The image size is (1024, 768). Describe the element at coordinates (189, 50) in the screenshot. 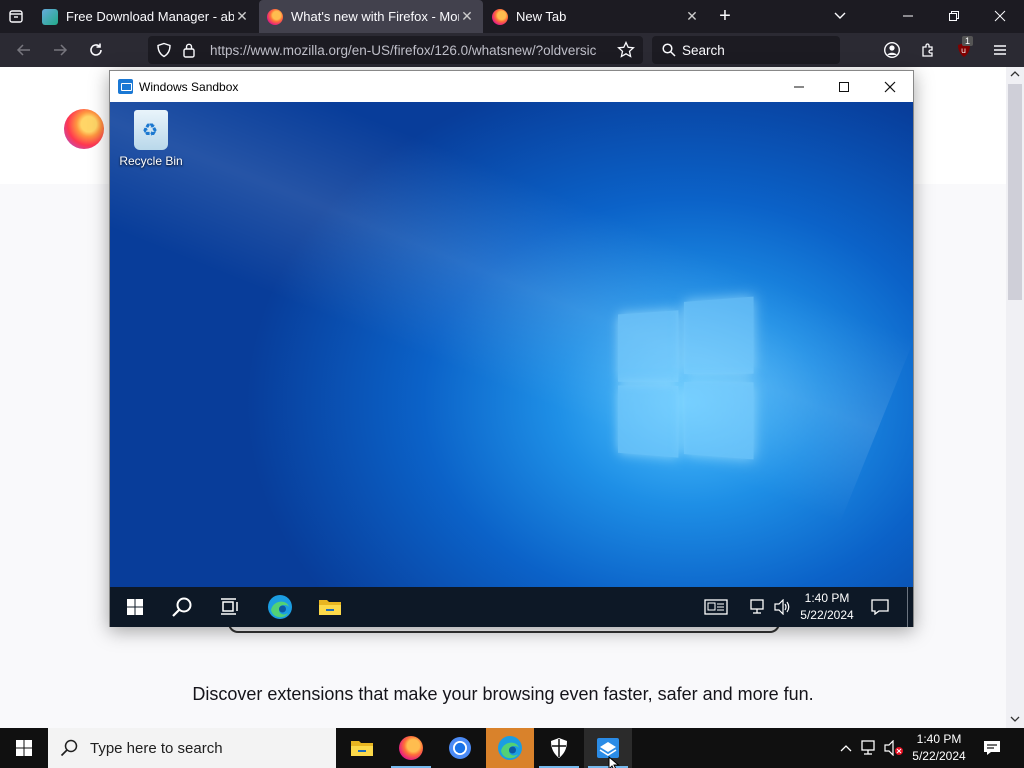

I see `lock-icon` at that location.